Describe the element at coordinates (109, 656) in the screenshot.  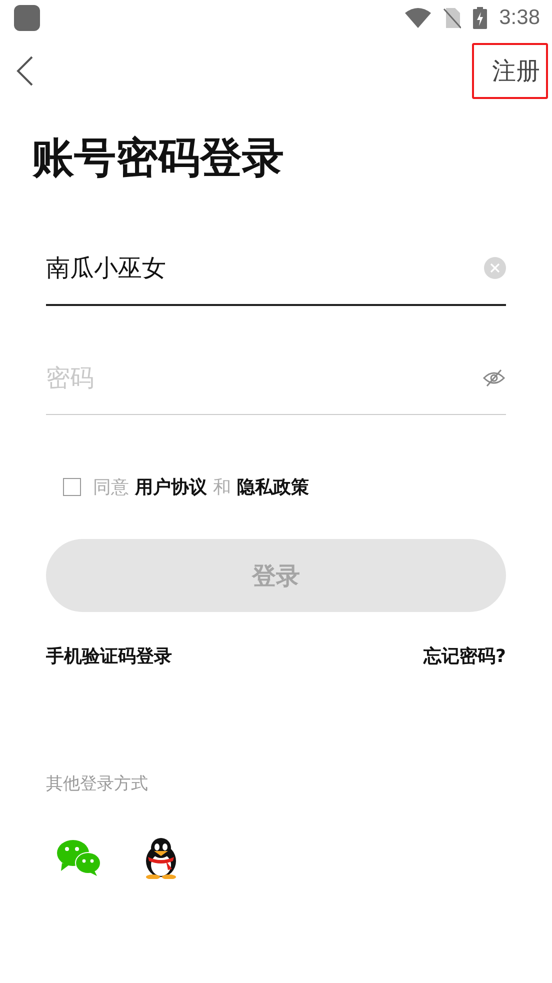
I see `sms-login-link: 手机验证码登录` at that location.